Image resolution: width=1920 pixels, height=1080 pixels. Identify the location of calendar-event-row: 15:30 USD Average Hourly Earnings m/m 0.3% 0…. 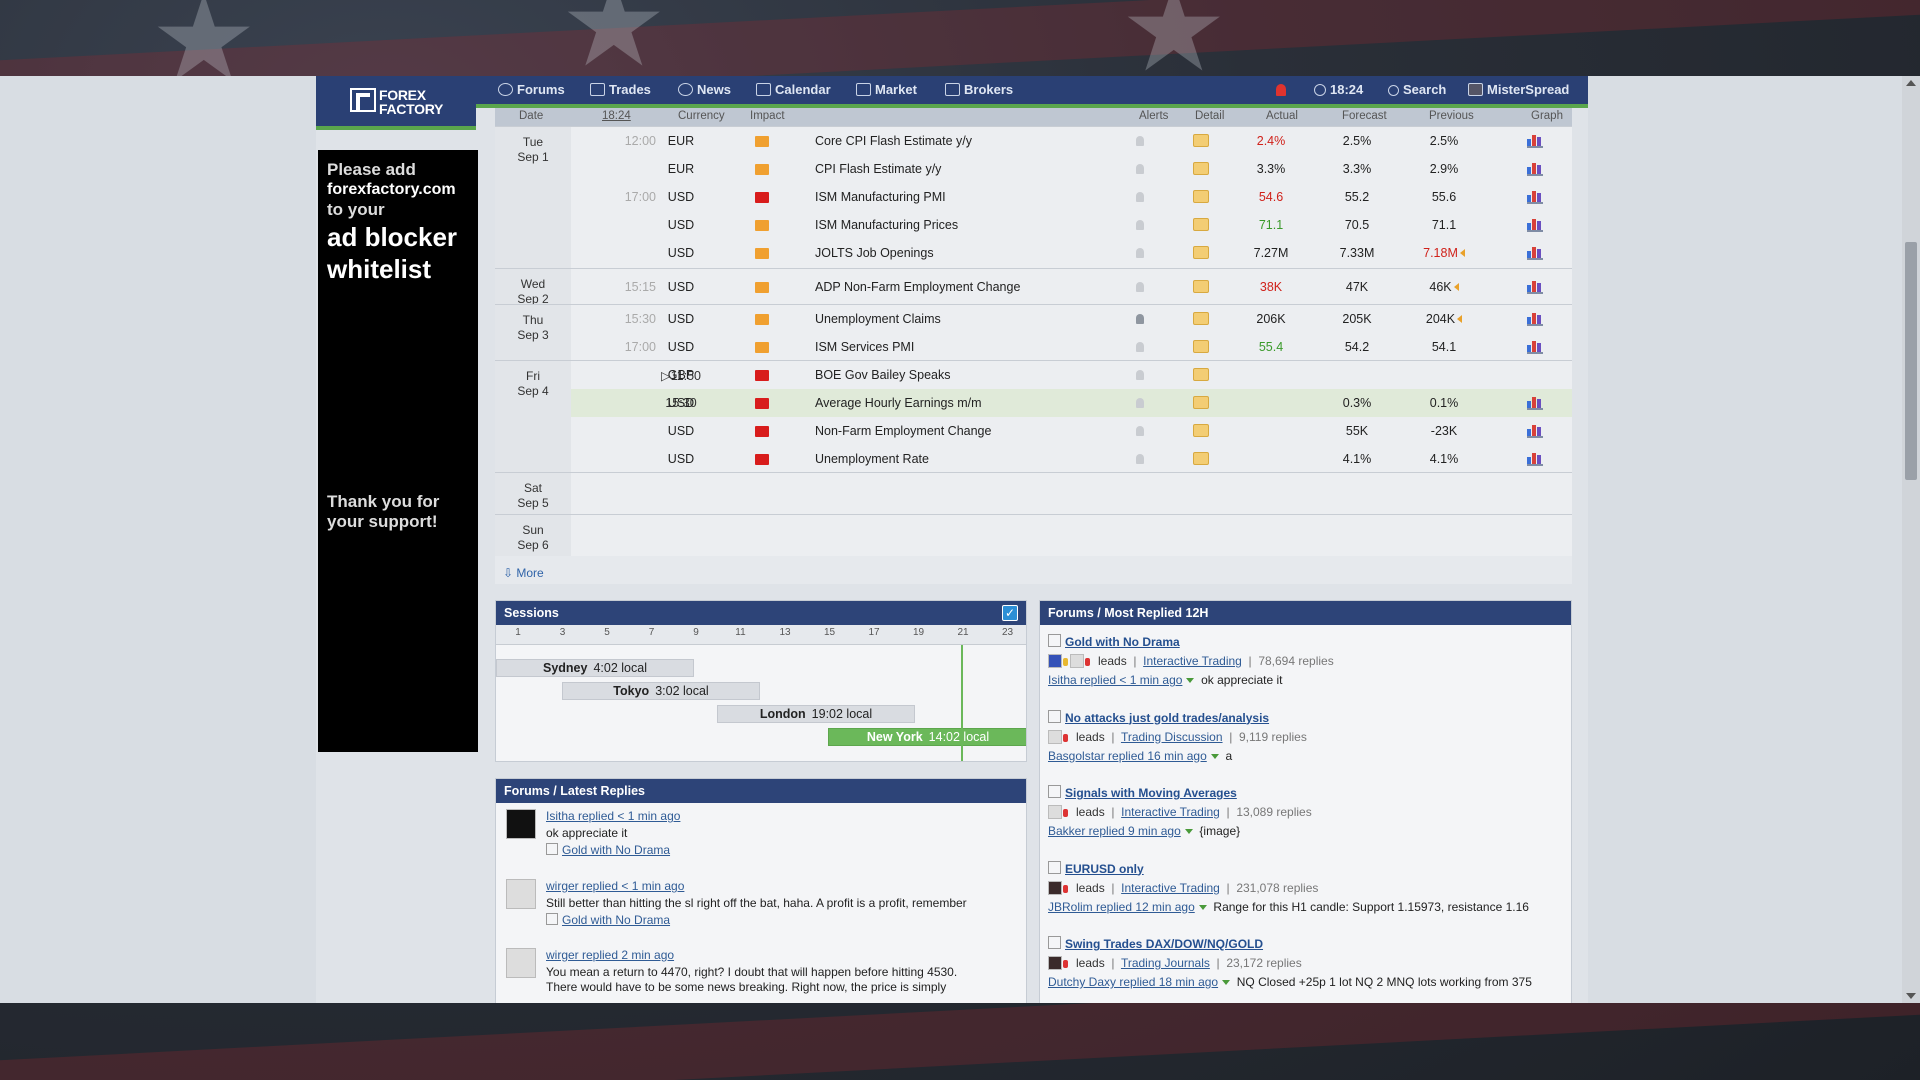
(1071, 403).